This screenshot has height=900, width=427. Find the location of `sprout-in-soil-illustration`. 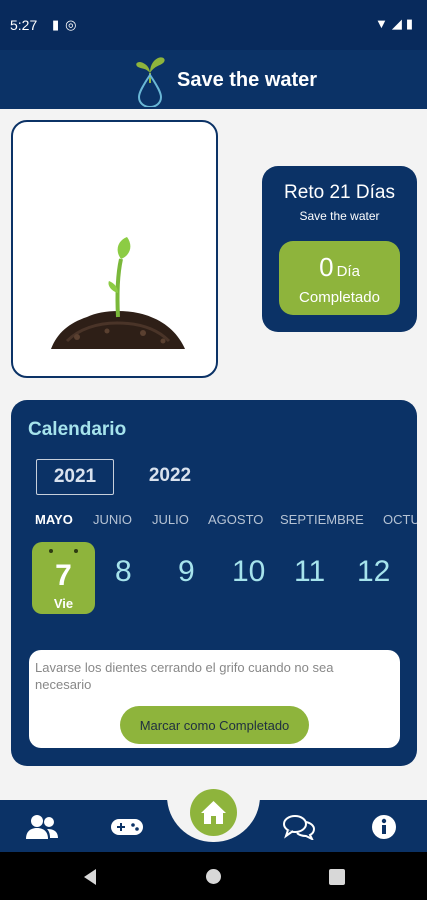

sprout-in-soil-illustration is located at coordinates (118, 293).